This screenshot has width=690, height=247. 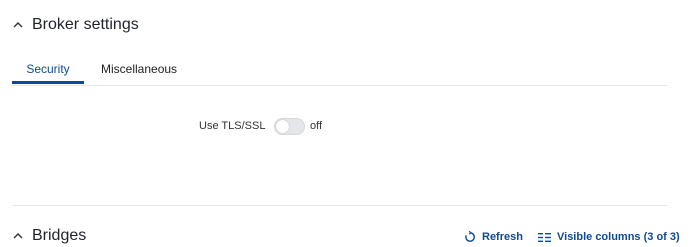 What do you see at coordinates (59, 235) in the screenshot?
I see `bridges-title: Bridges` at bounding box center [59, 235].